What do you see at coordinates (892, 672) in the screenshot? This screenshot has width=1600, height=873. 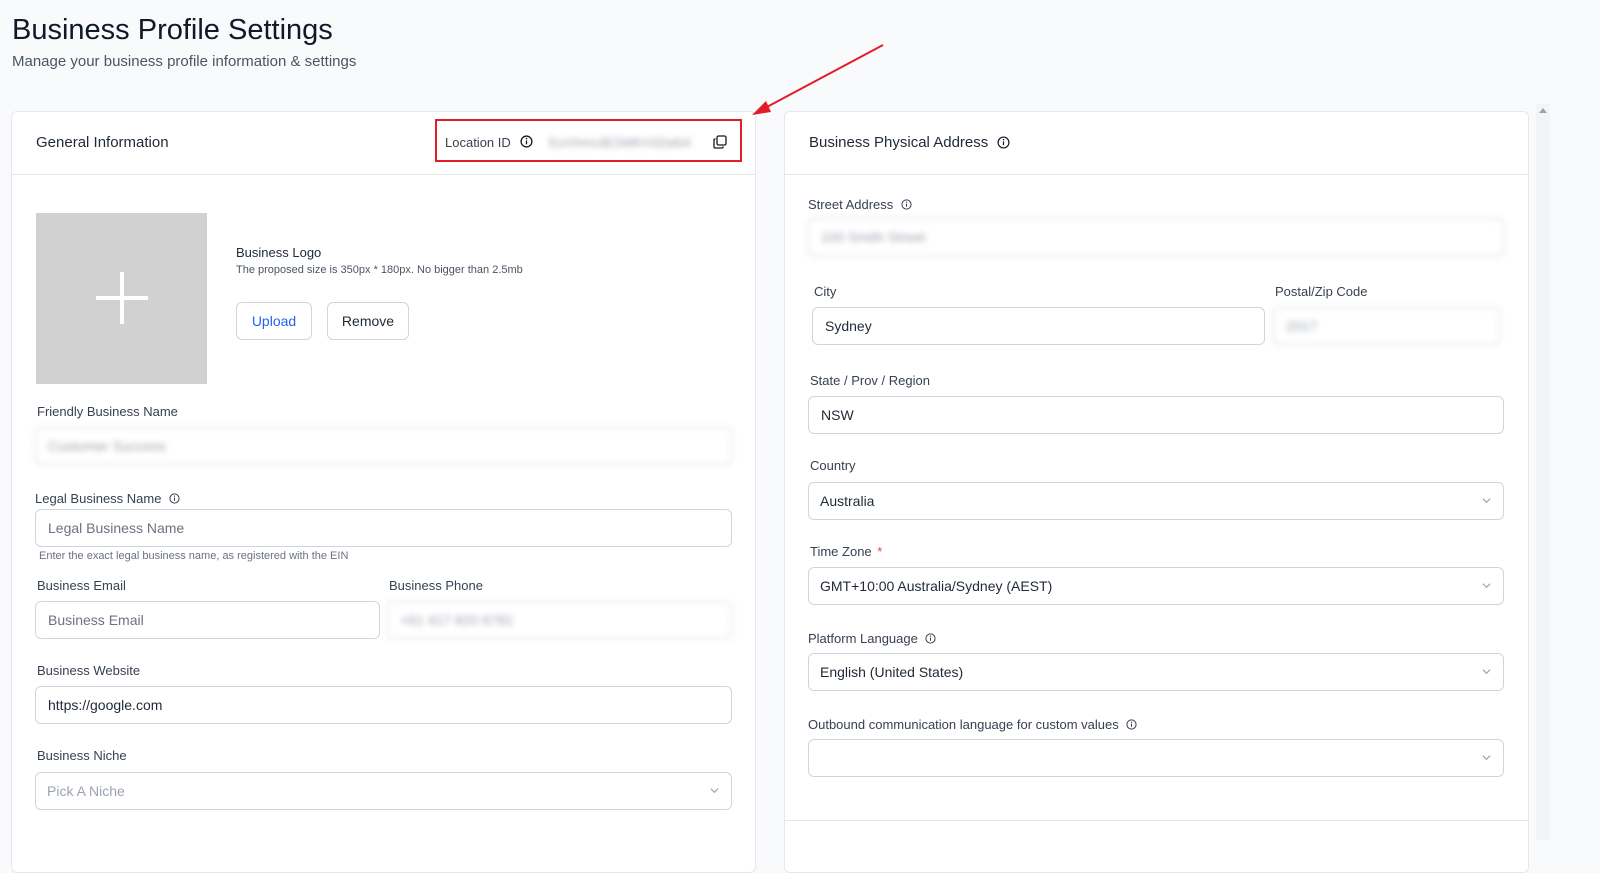 I see `platform-language-value: English (United States)` at bounding box center [892, 672].